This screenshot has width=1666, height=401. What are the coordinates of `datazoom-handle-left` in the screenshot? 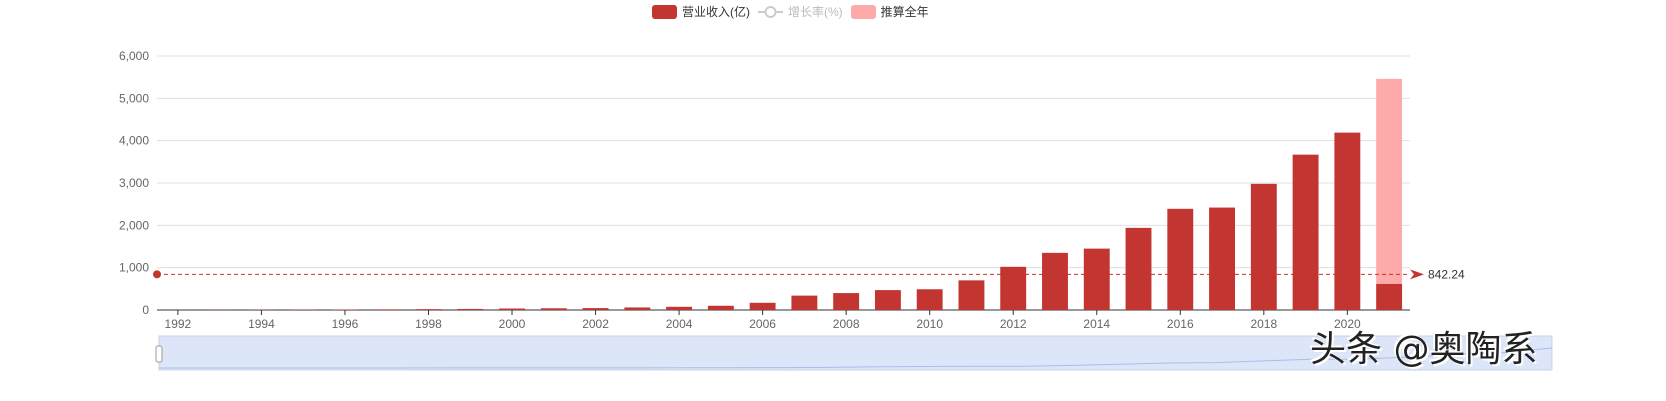 It's located at (159, 354).